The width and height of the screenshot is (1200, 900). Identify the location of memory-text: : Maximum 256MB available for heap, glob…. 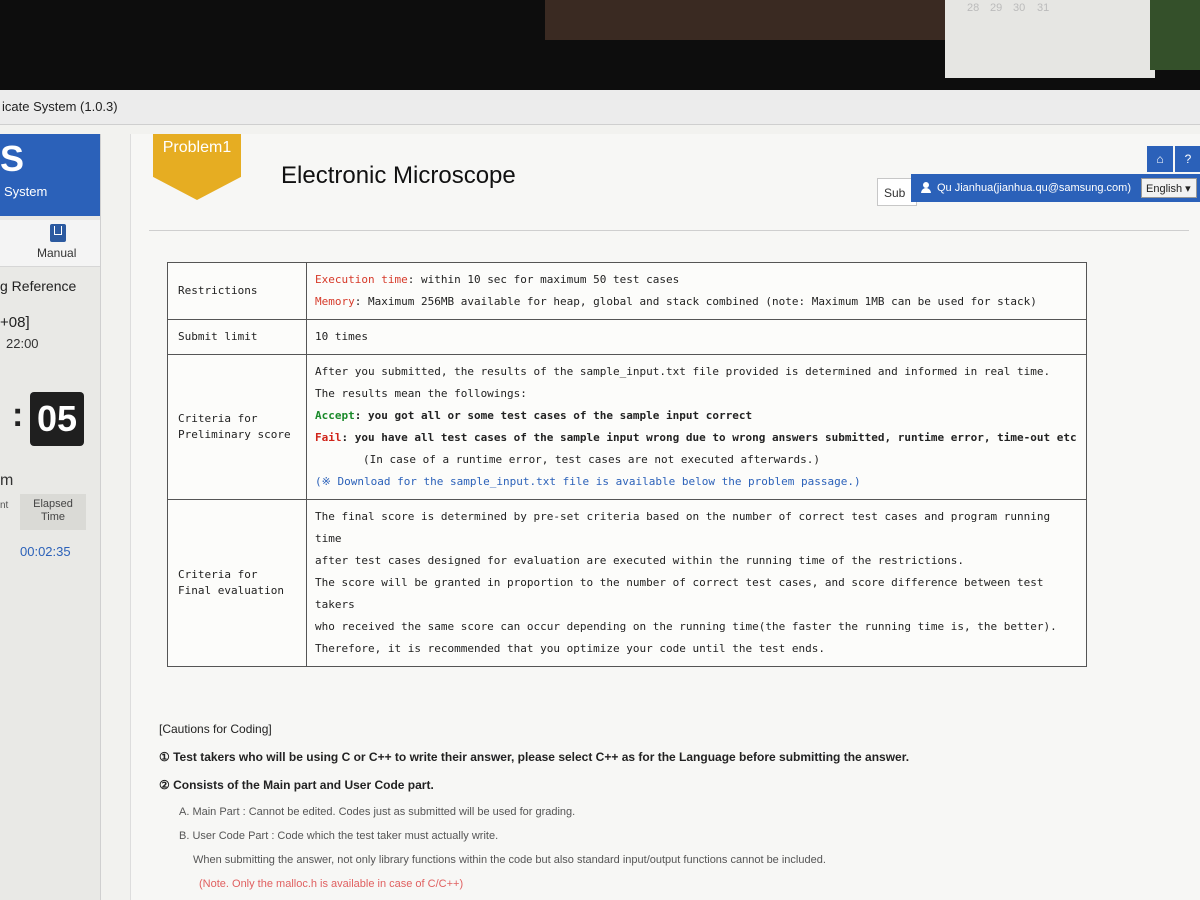
(695, 301).